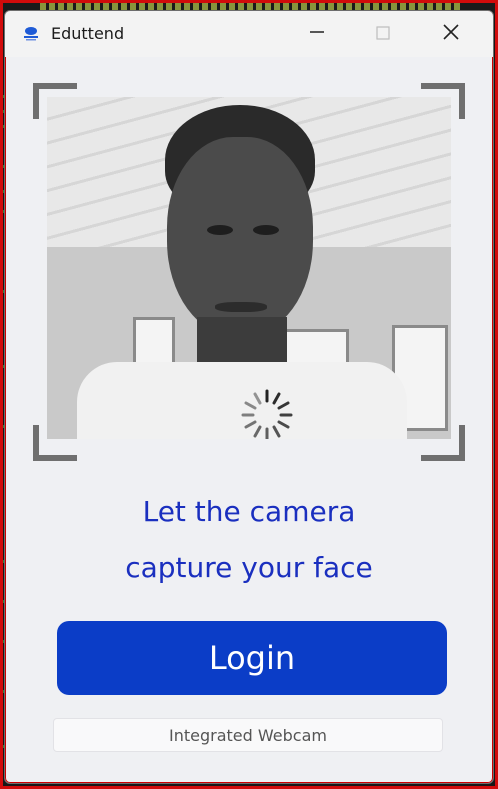 This screenshot has height=789, width=498. I want to click on maximize-icon, so click(383, 34).